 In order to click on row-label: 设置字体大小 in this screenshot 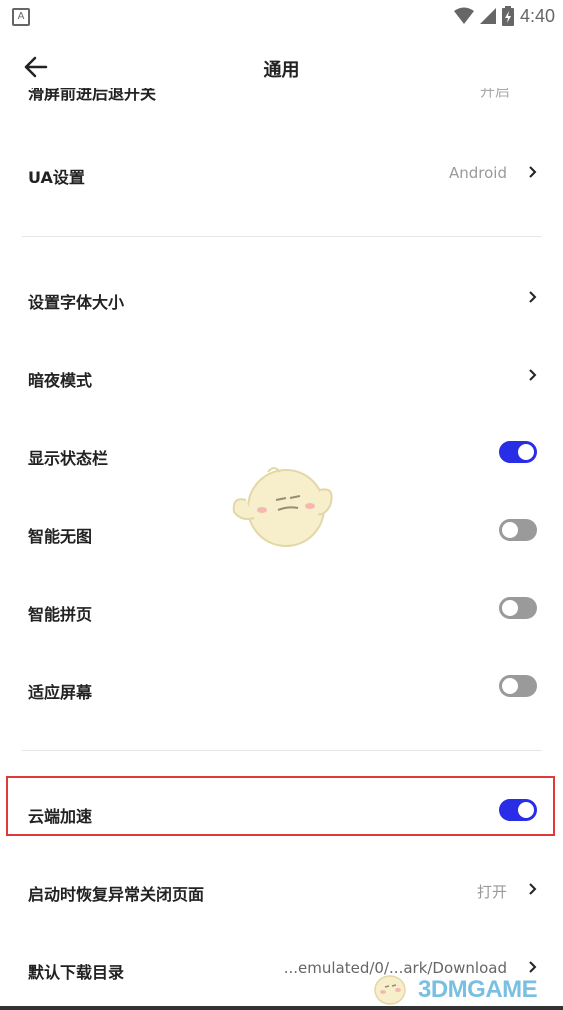, I will do `click(76, 302)`.